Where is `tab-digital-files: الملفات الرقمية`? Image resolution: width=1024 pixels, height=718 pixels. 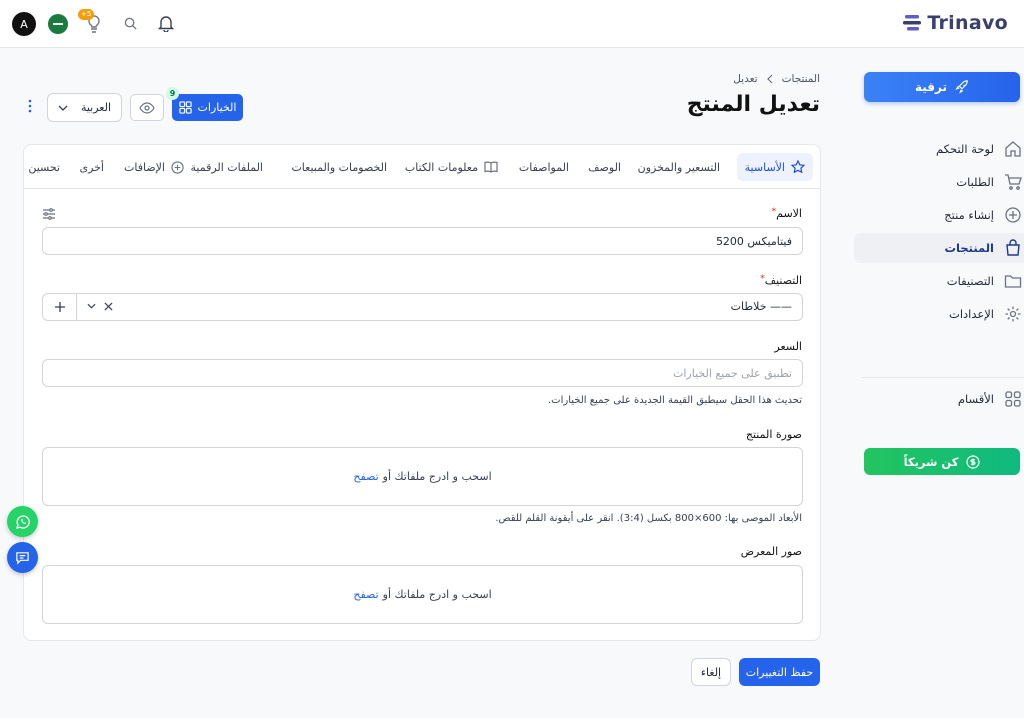
tab-digital-files: الملفات الرقمية is located at coordinates (227, 167).